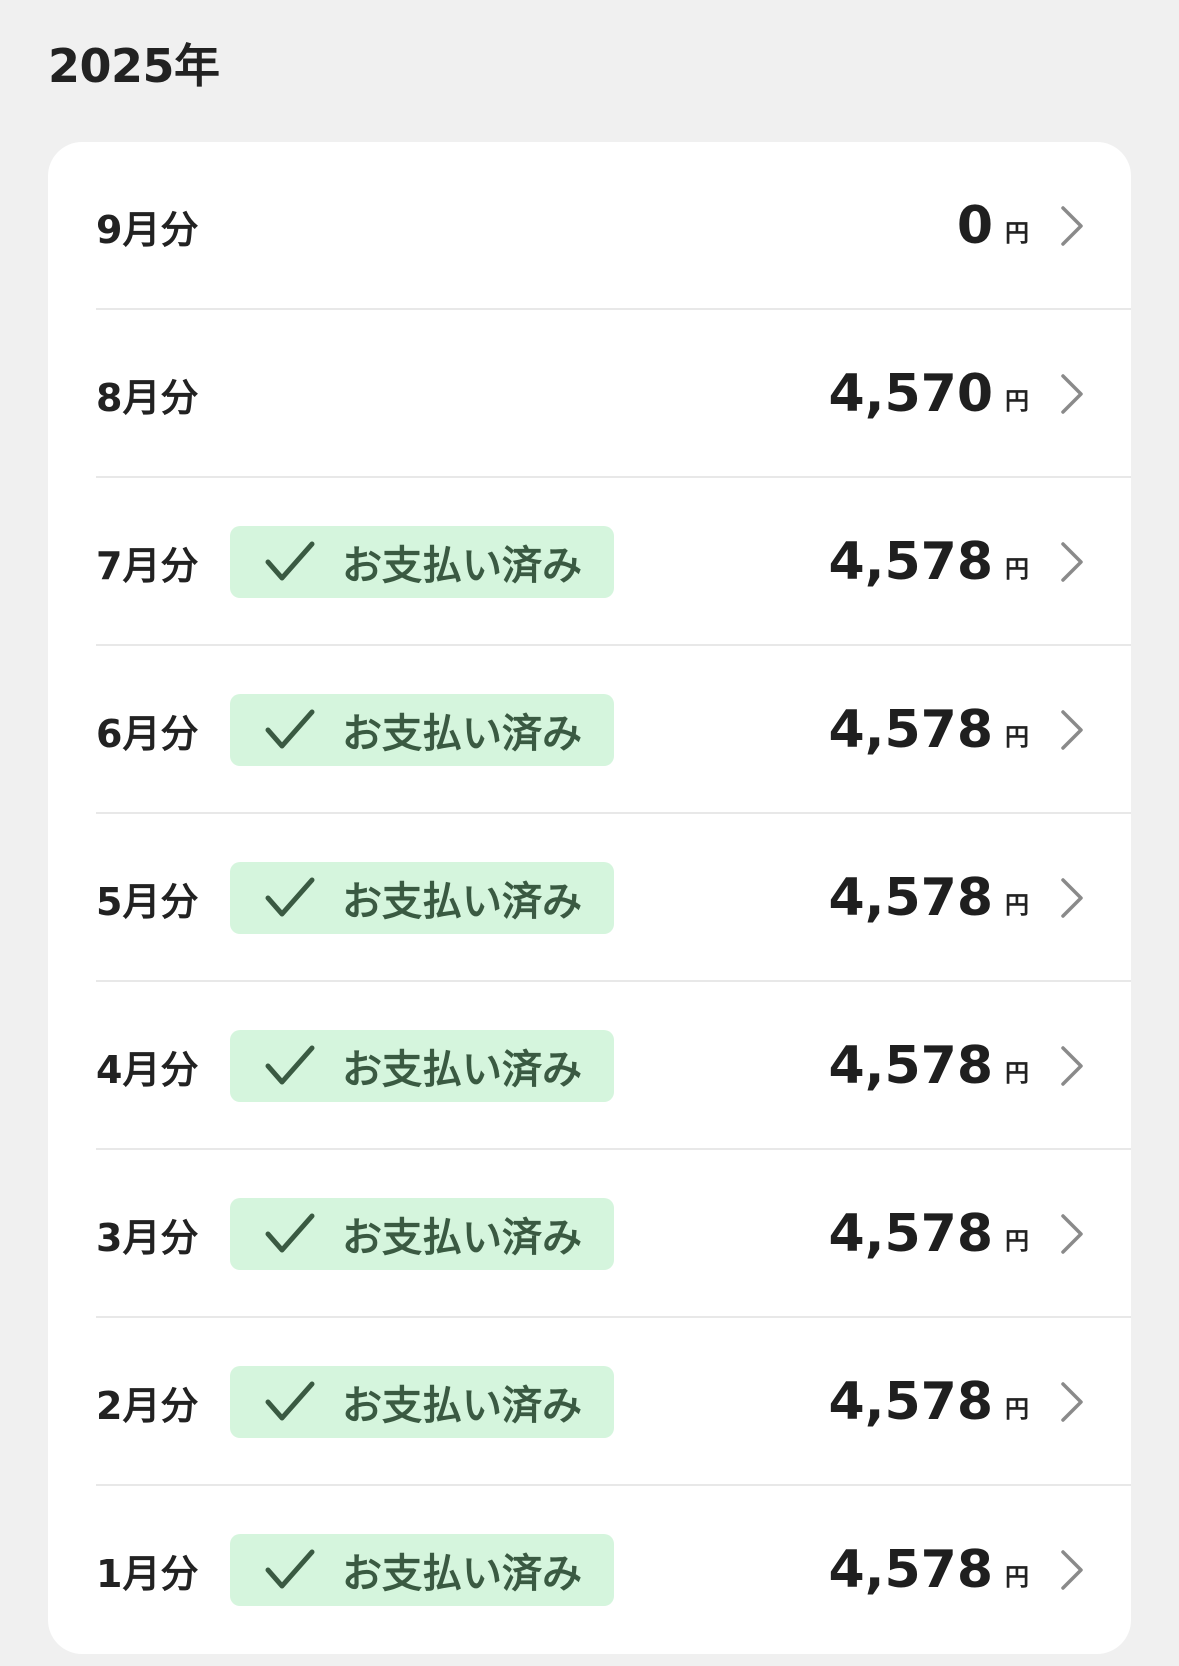 The width and height of the screenshot is (1179, 1666). What do you see at coordinates (147, 1237) in the screenshot?
I see `billing-month-label: 3月分` at bounding box center [147, 1237].